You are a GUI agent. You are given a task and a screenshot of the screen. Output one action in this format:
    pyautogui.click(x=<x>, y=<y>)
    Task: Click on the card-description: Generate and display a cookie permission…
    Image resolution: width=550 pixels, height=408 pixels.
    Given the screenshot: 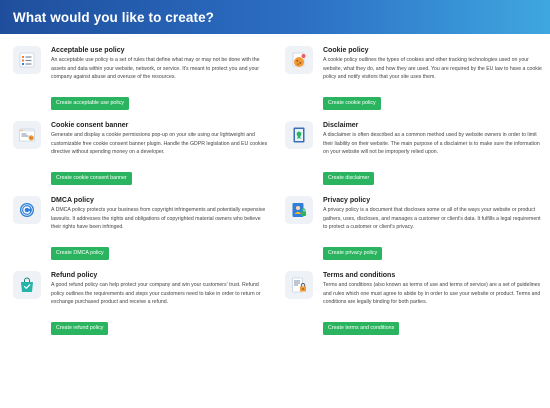 What is the action you would take?
    pyautogui.click(x=159, y=144)
    